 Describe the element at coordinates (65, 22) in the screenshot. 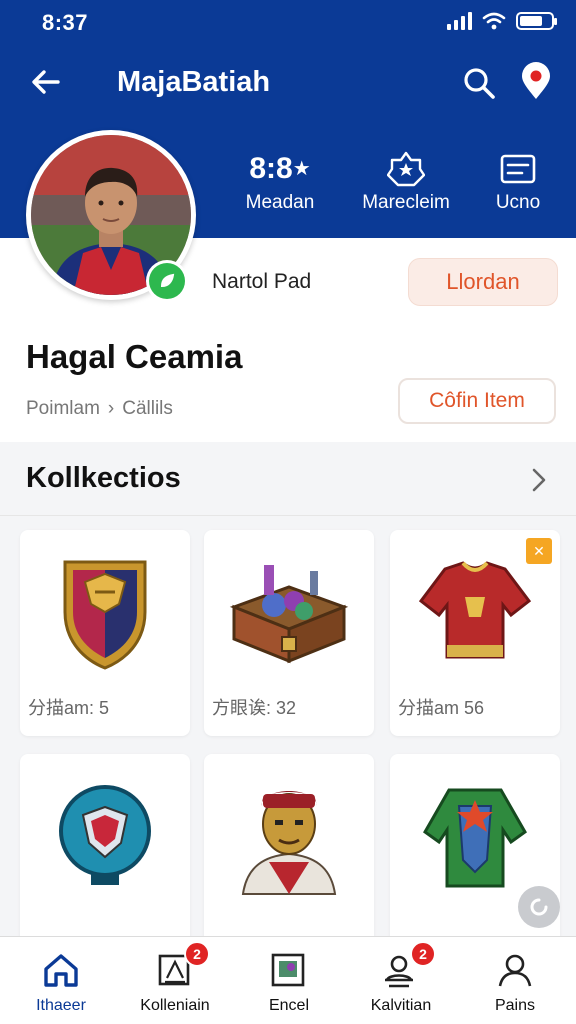

I see `status-time: 8:37` at that location.